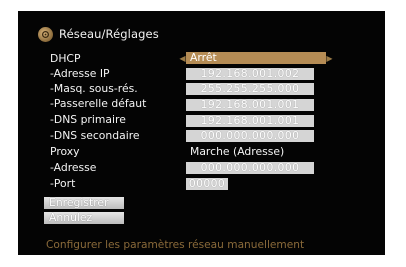 The height and width of the screenshot is (267, 406). Describe the element at coordinates (250, 136) in the screenshot. I see `secondary-dns-field: 000.000.000.000` at that location.